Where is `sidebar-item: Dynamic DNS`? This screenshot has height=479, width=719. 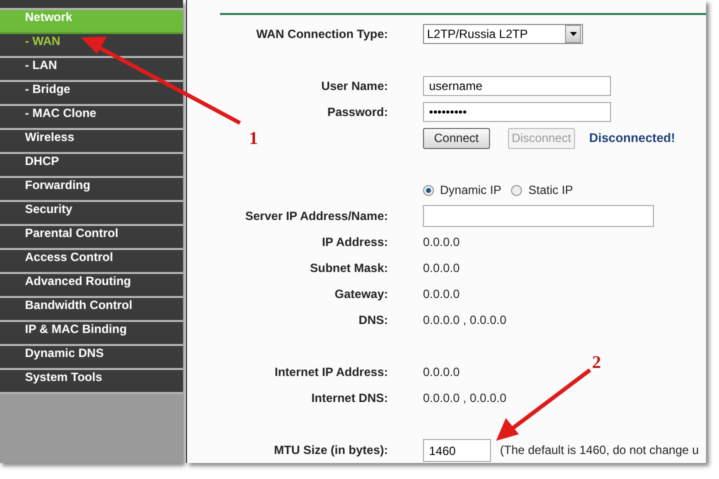 sidebar-item: Dynamic DNS is located at coordinates (91, 358).